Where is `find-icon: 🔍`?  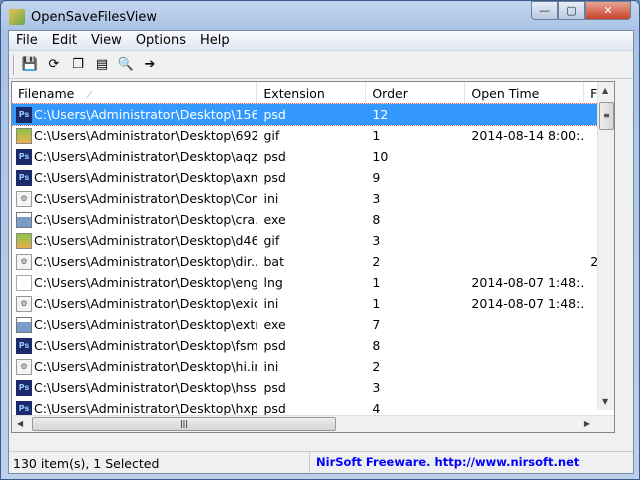 find-icon: 🔍 is located at coordinates (126, 64).